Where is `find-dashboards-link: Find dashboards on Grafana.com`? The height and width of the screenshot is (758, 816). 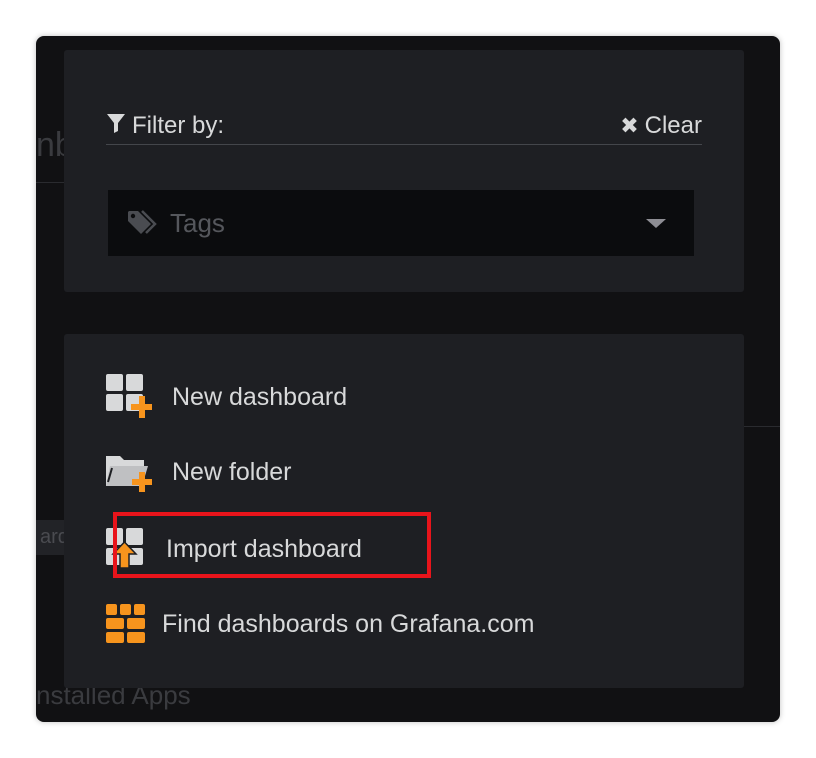
find-dashboards-link: Find dashboards on Grafana.com is located at coordinates (320, 624).